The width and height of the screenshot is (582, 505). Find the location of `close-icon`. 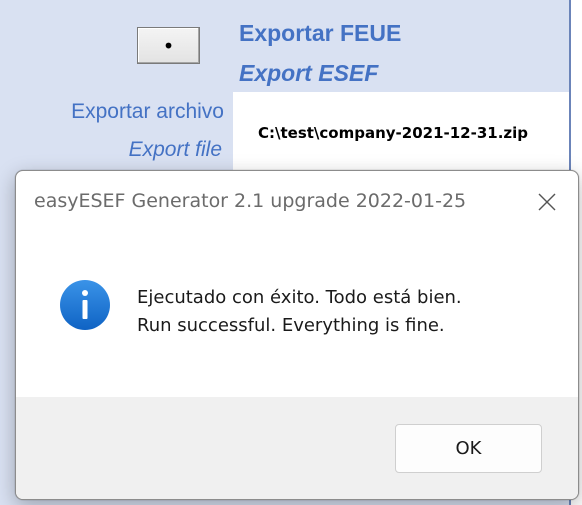

close-icon is located at coordinates (547, 202).